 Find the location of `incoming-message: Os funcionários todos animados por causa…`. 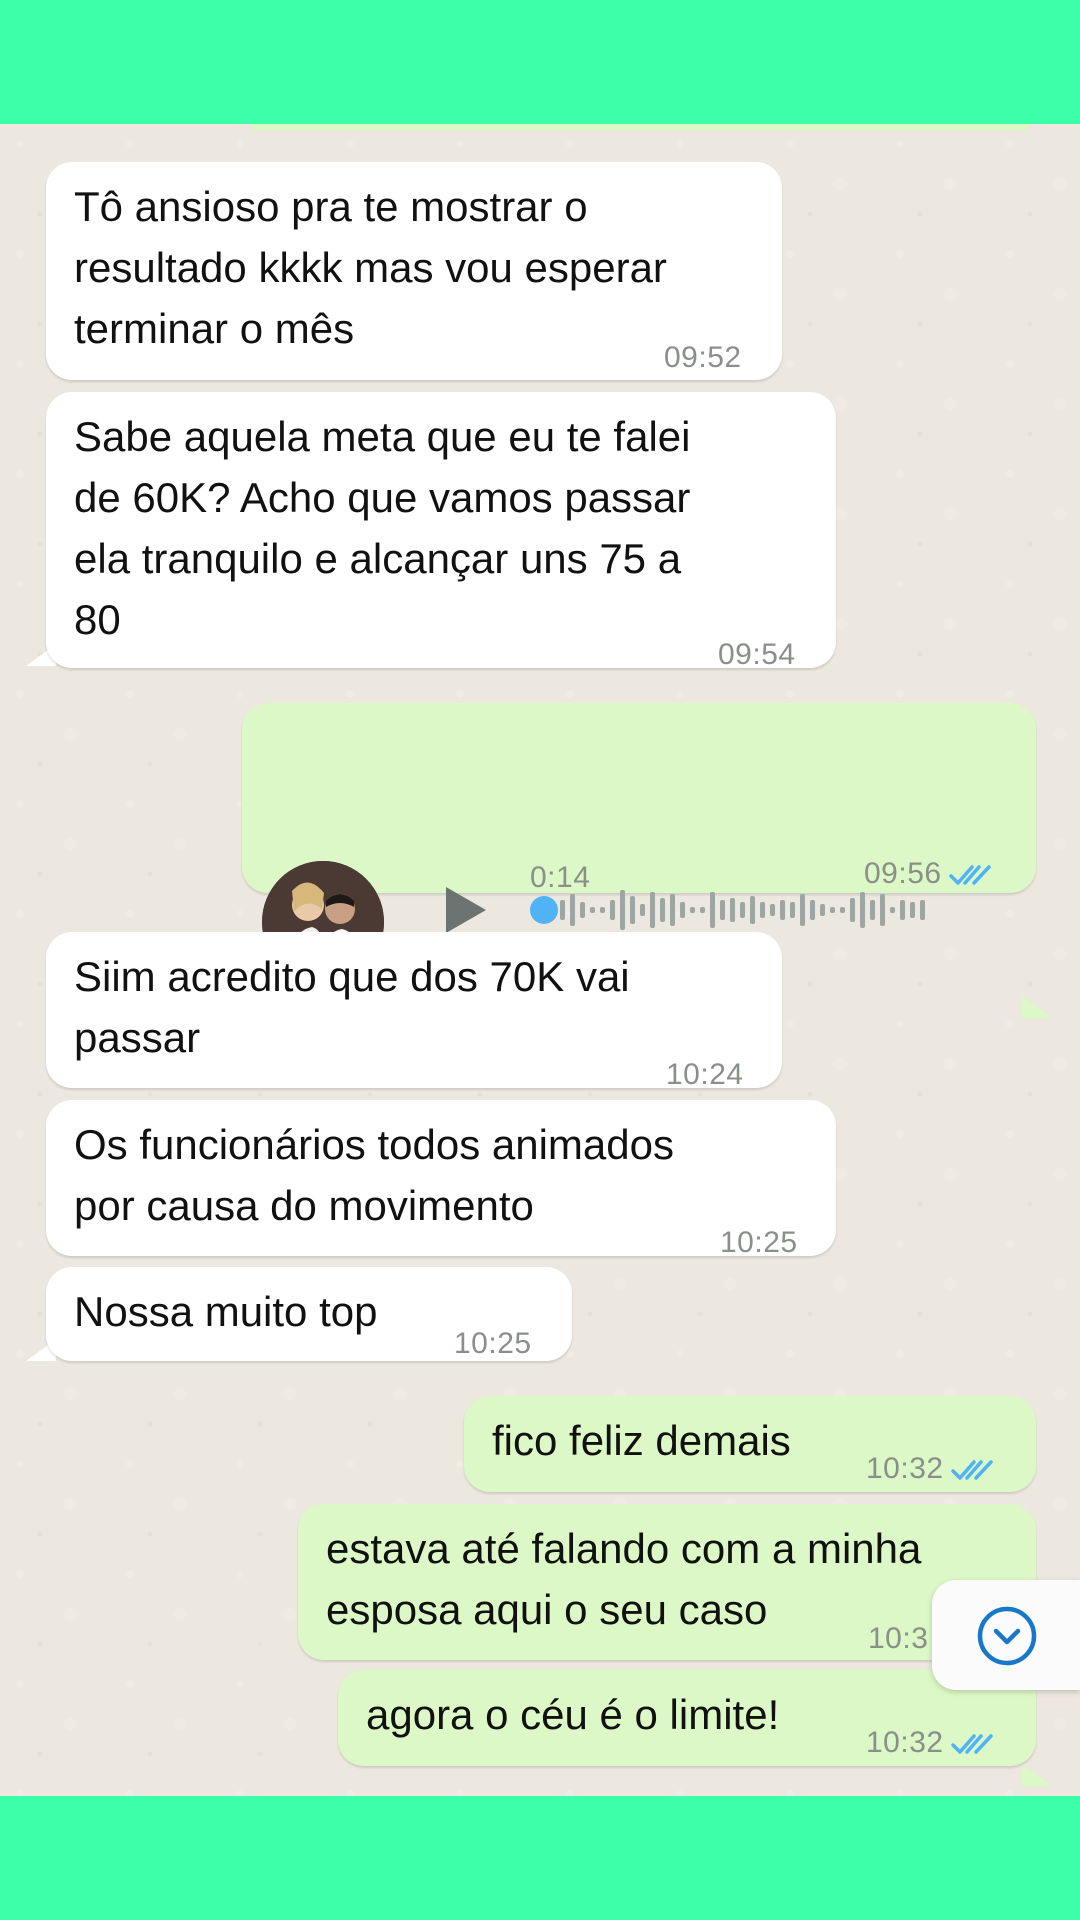

incoming-message: Os funcionários todos animados por causa… is located at coordinates (441, 1179).